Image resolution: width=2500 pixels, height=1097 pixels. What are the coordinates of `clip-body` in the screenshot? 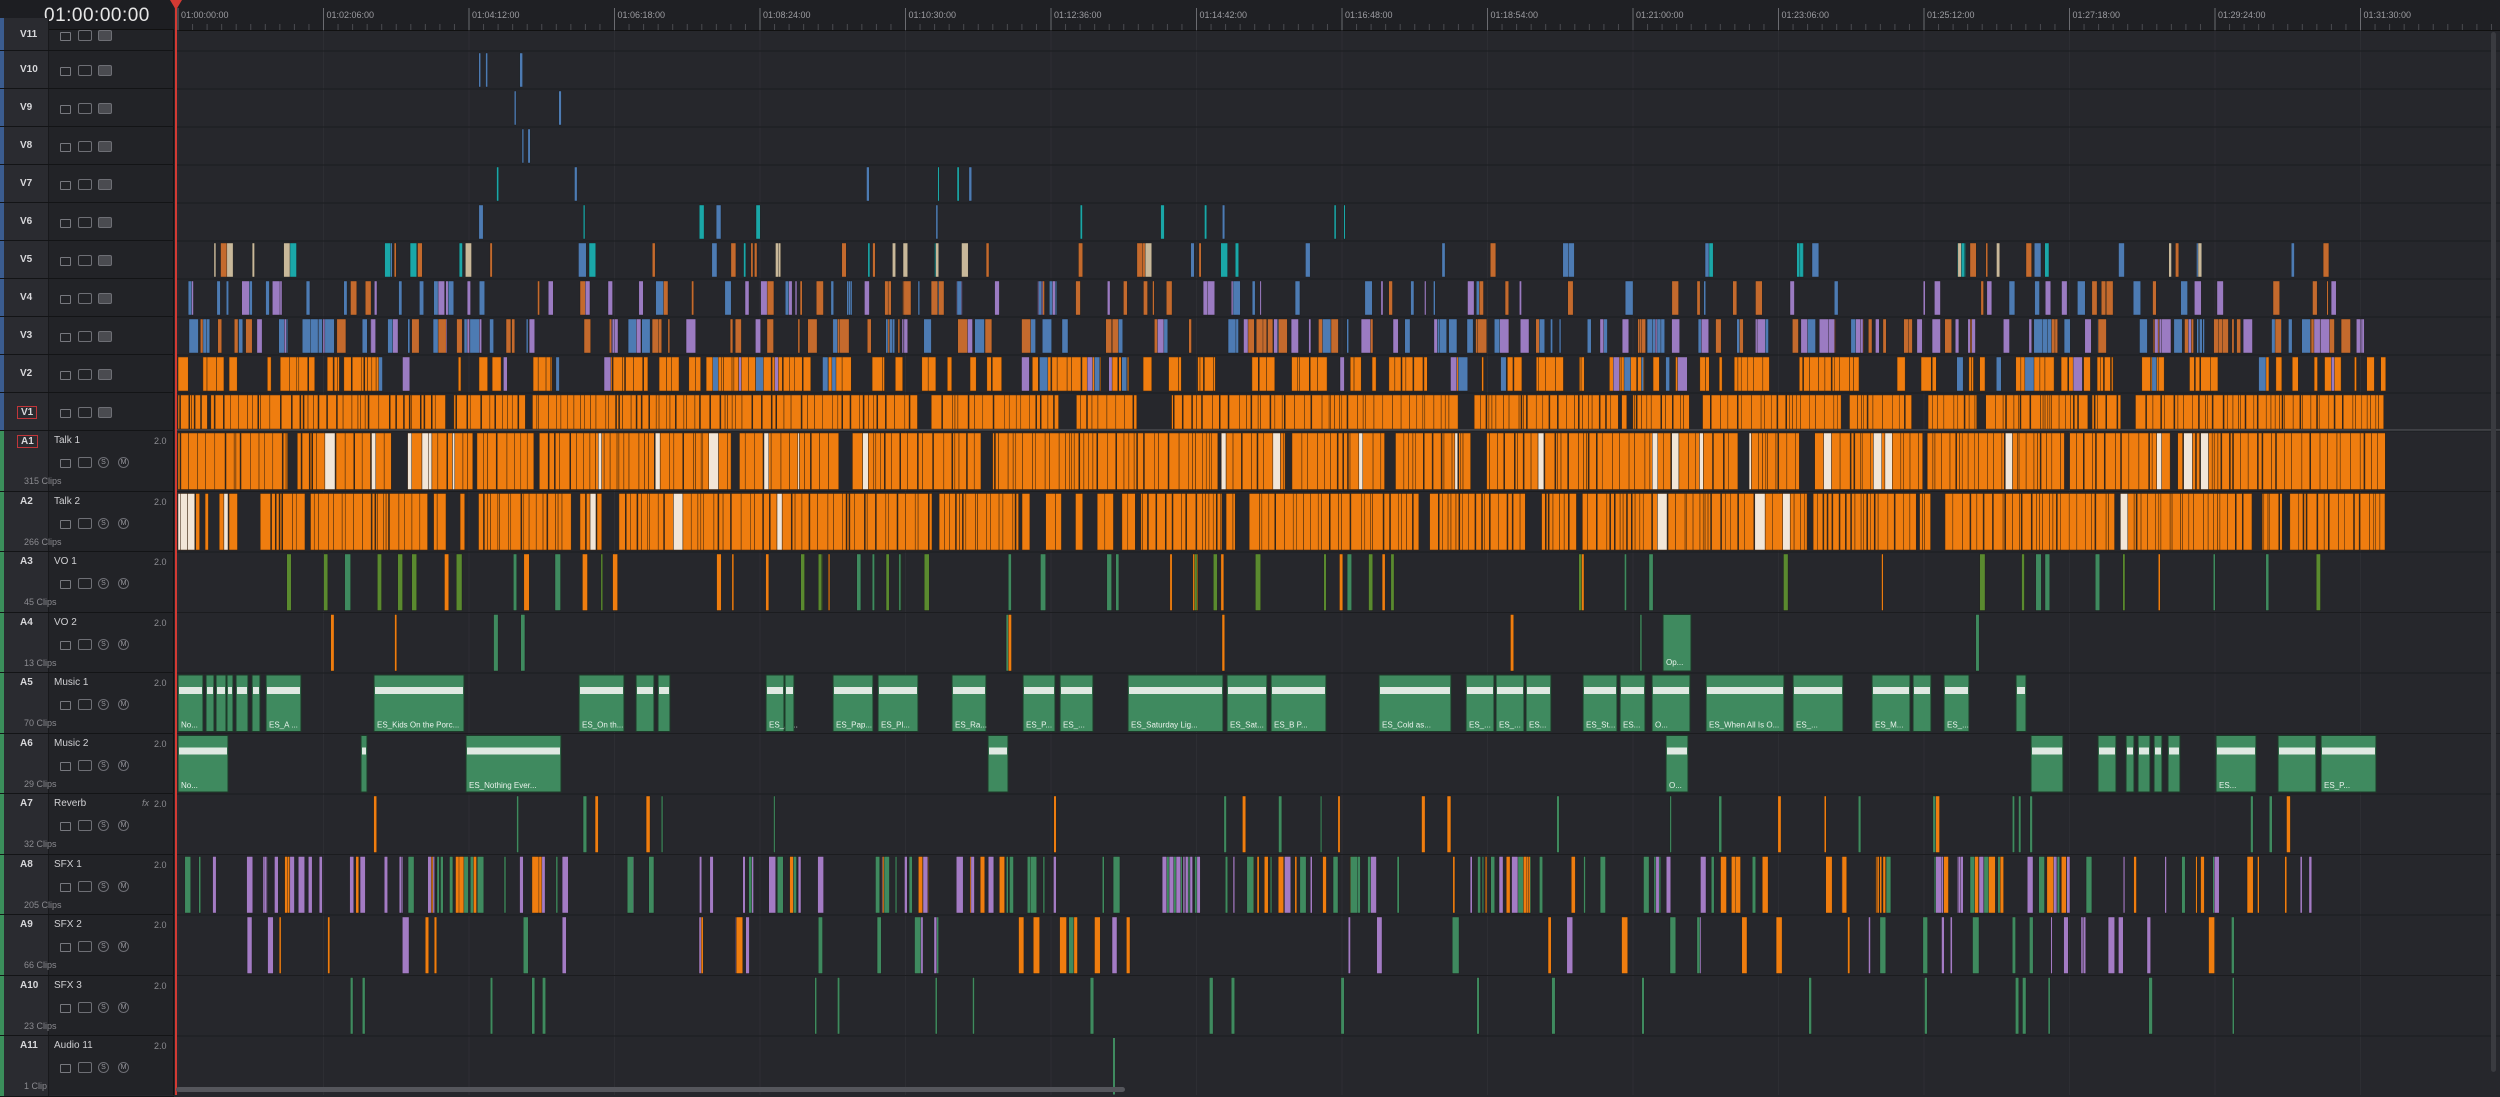 It's located at (210, 703).